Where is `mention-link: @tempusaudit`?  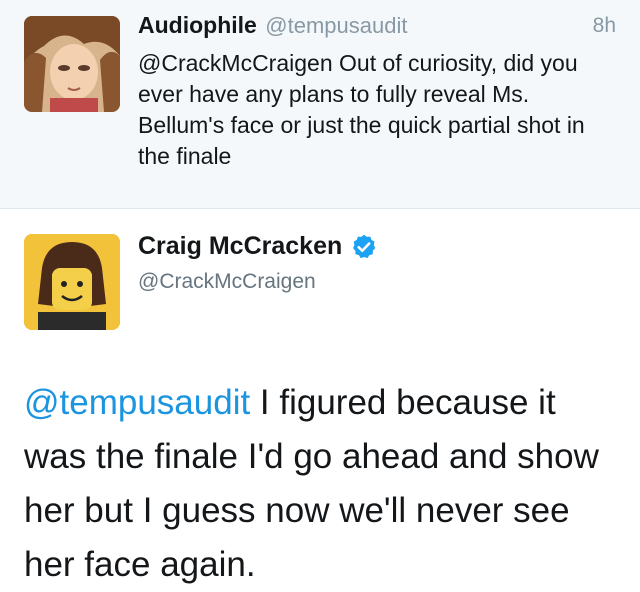
mention-link: @tempusaudit is located at coordinates (137, 402).